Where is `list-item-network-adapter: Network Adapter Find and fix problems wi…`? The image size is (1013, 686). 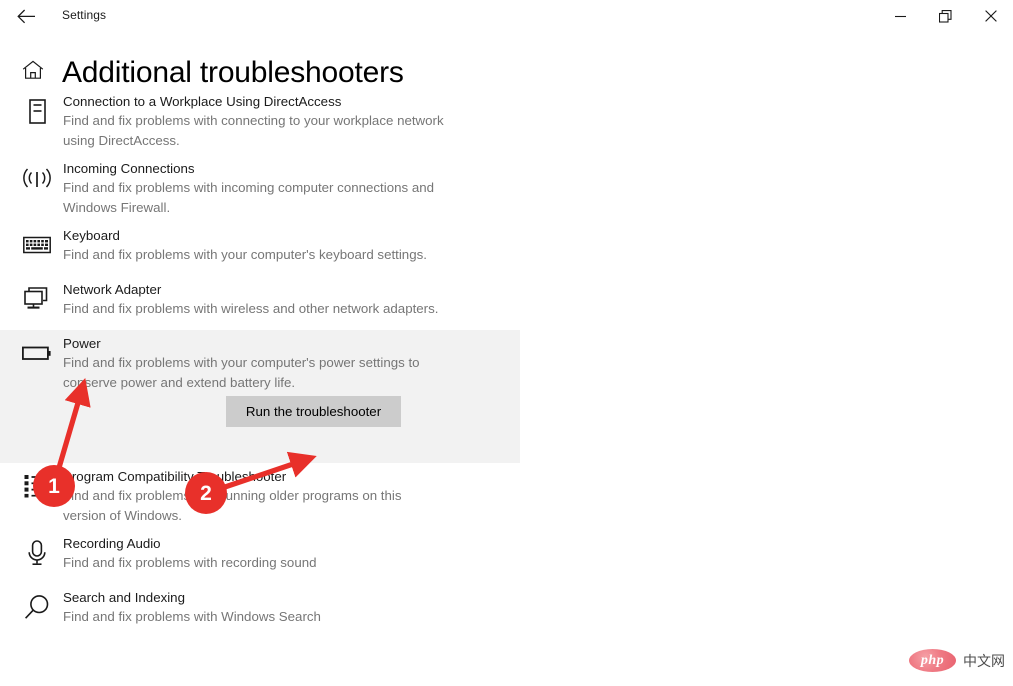 list-item-network-adapter: Network Adapter Find and fix problems wi… is located at coordinates (260, 303).